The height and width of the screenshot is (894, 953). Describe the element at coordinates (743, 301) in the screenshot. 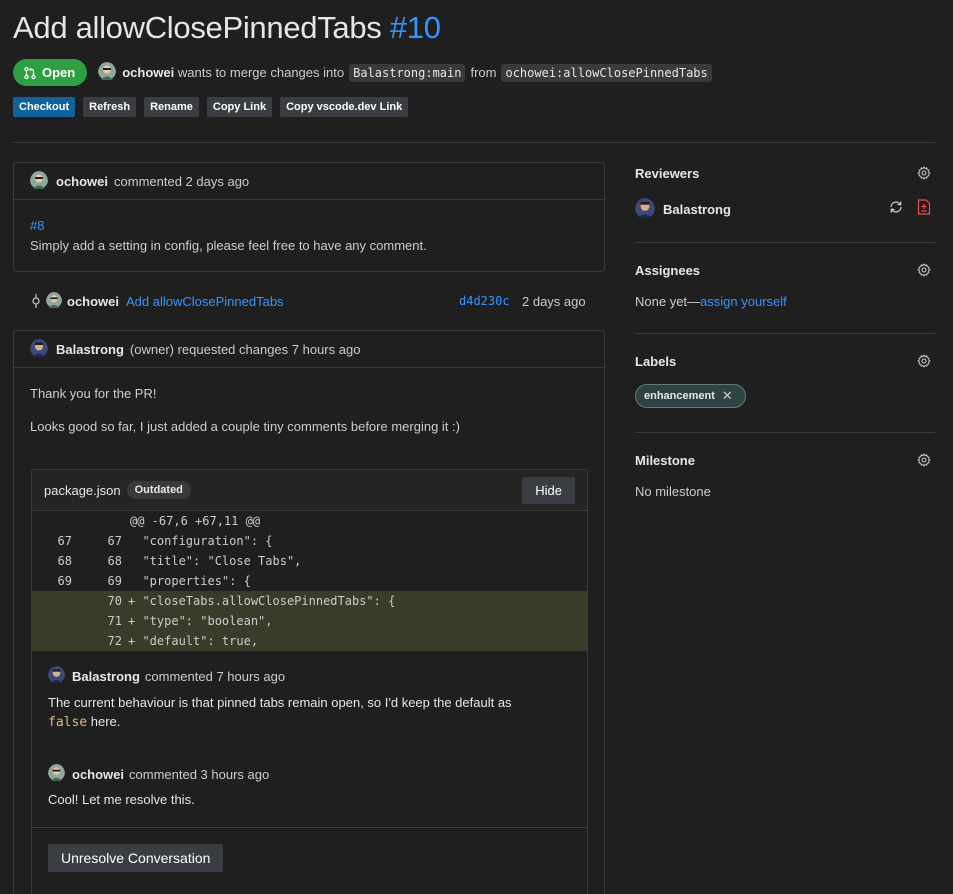

I see `assign-yourself-link: assign yourself` at that location.